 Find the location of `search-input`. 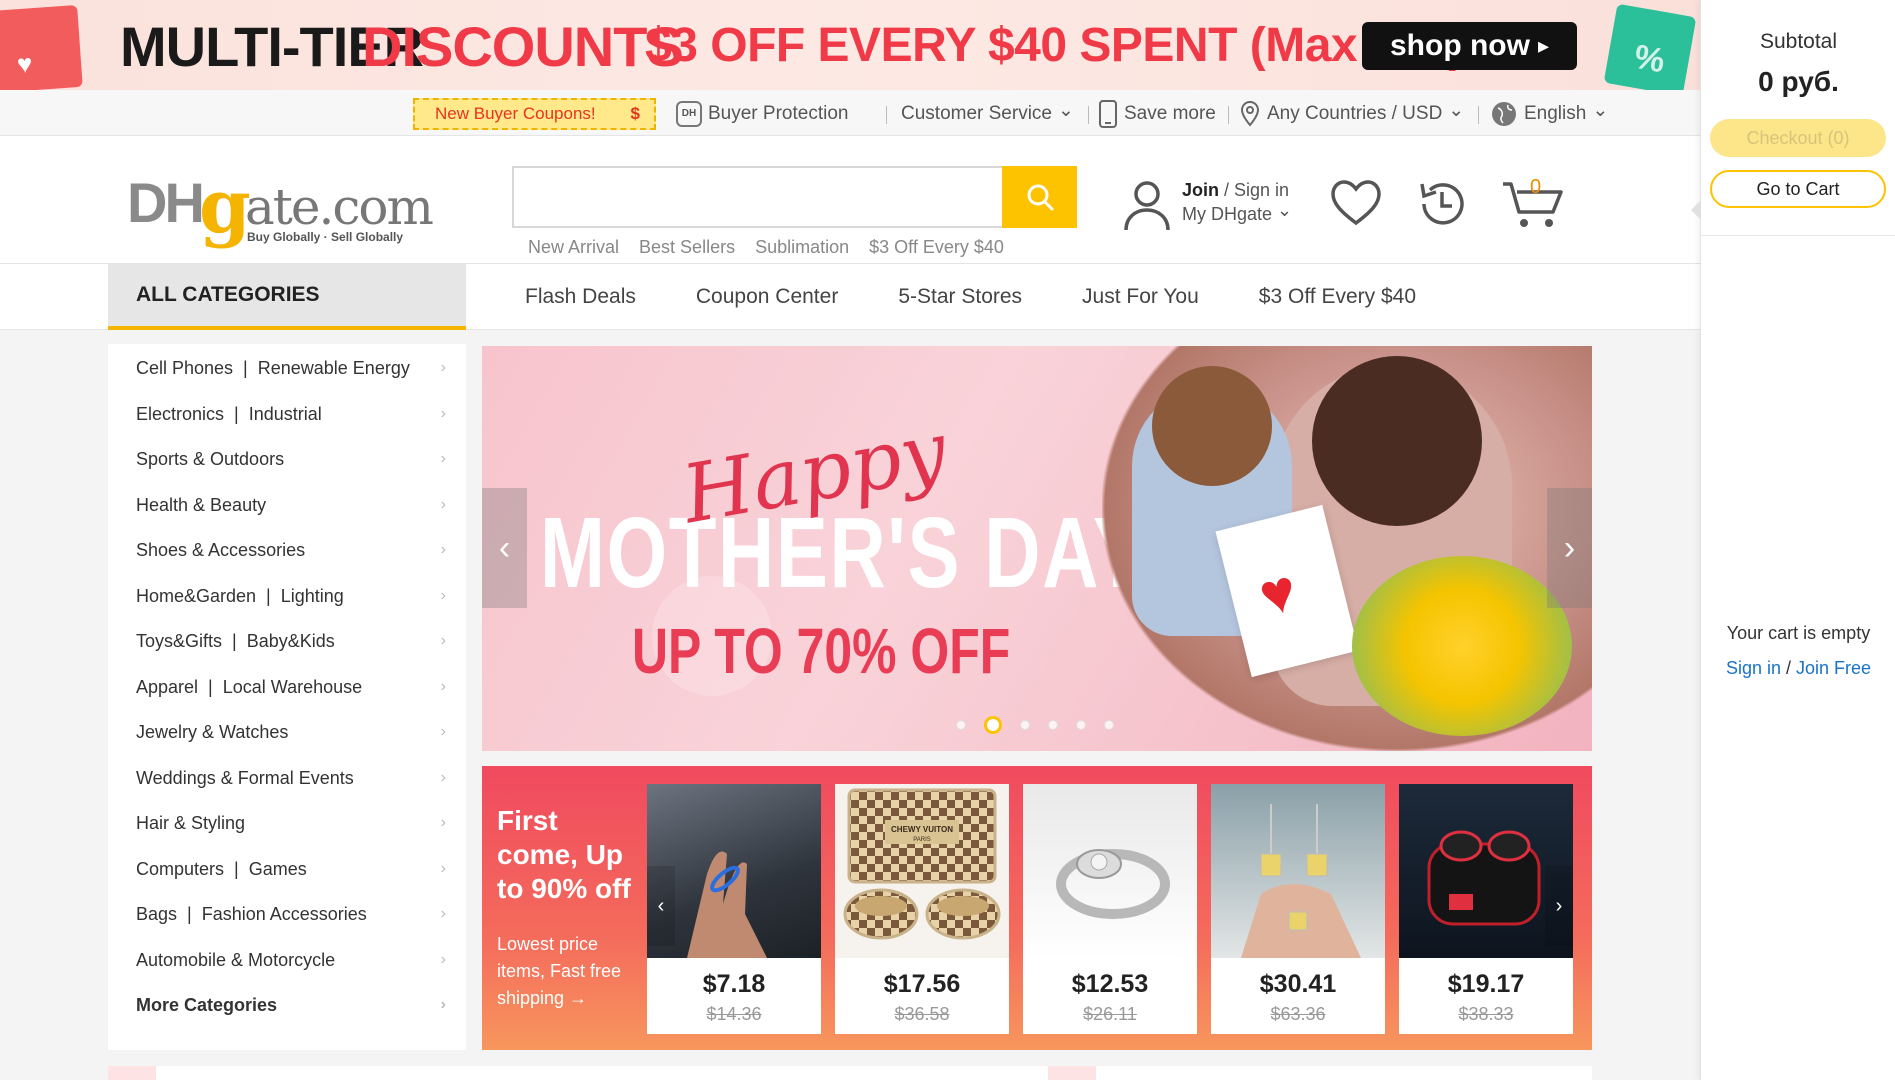

search-input is located at coordinates (794, 197).